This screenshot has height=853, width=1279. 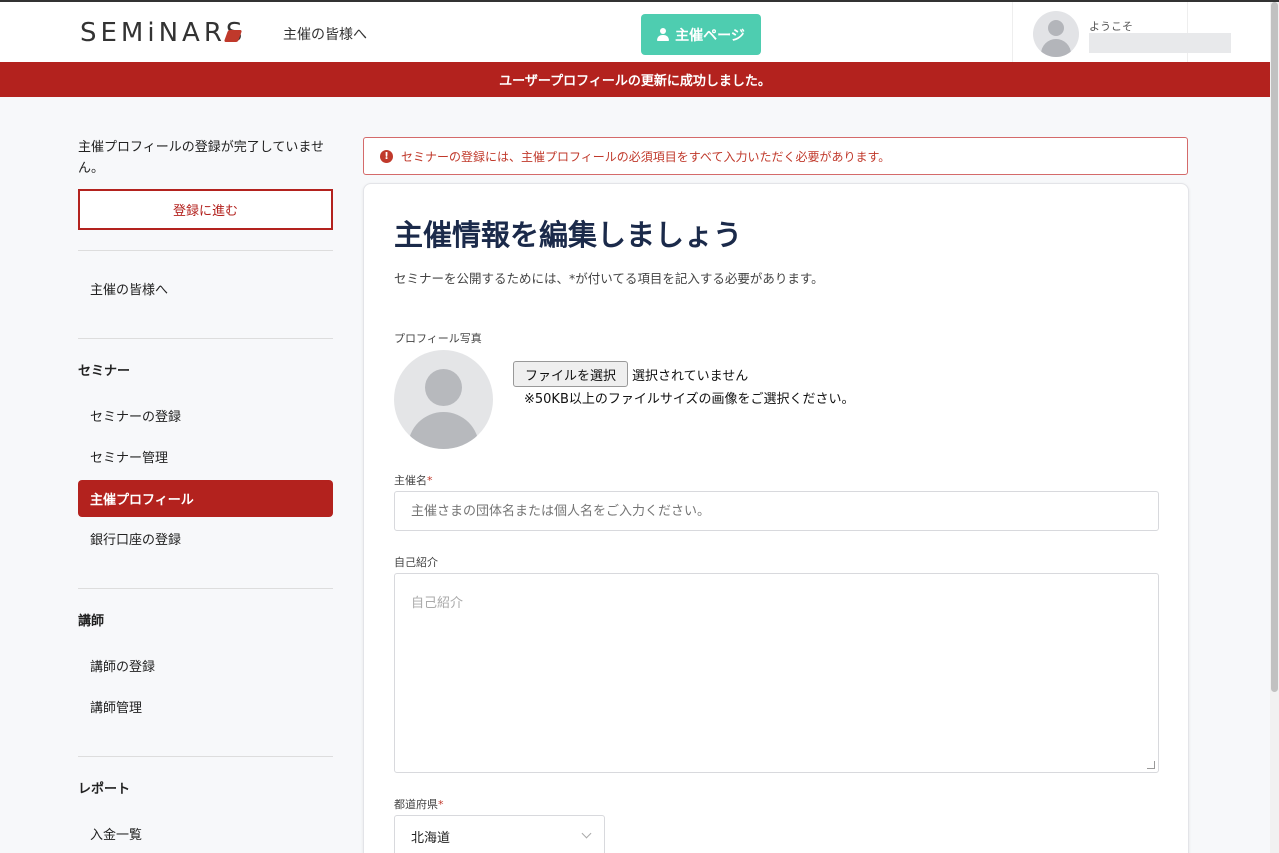 What do you see at coordinates (163, 33) in the screenshot?
I see `logo: SEMiNARS` at bounding box center [163, 33].